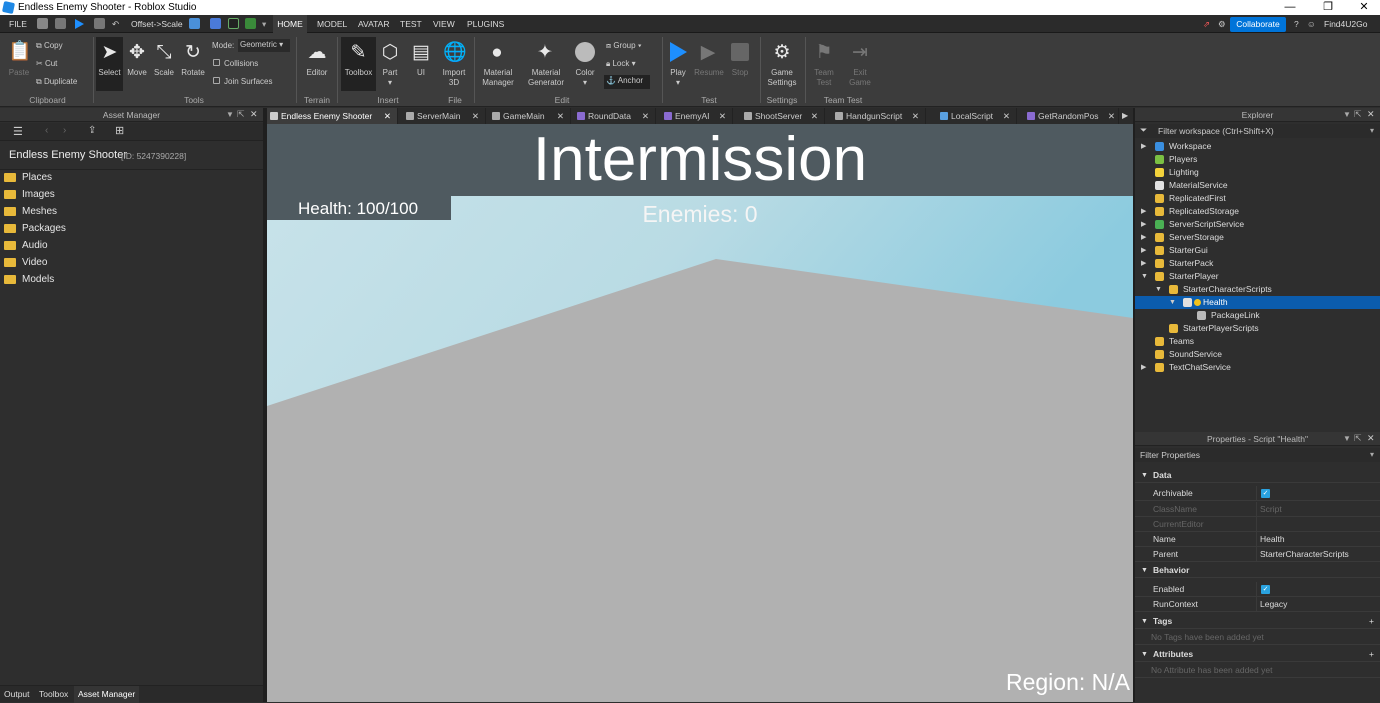 This screenshot has height=703, width=1380. I want to click on stop-icon, so click(740, 52).